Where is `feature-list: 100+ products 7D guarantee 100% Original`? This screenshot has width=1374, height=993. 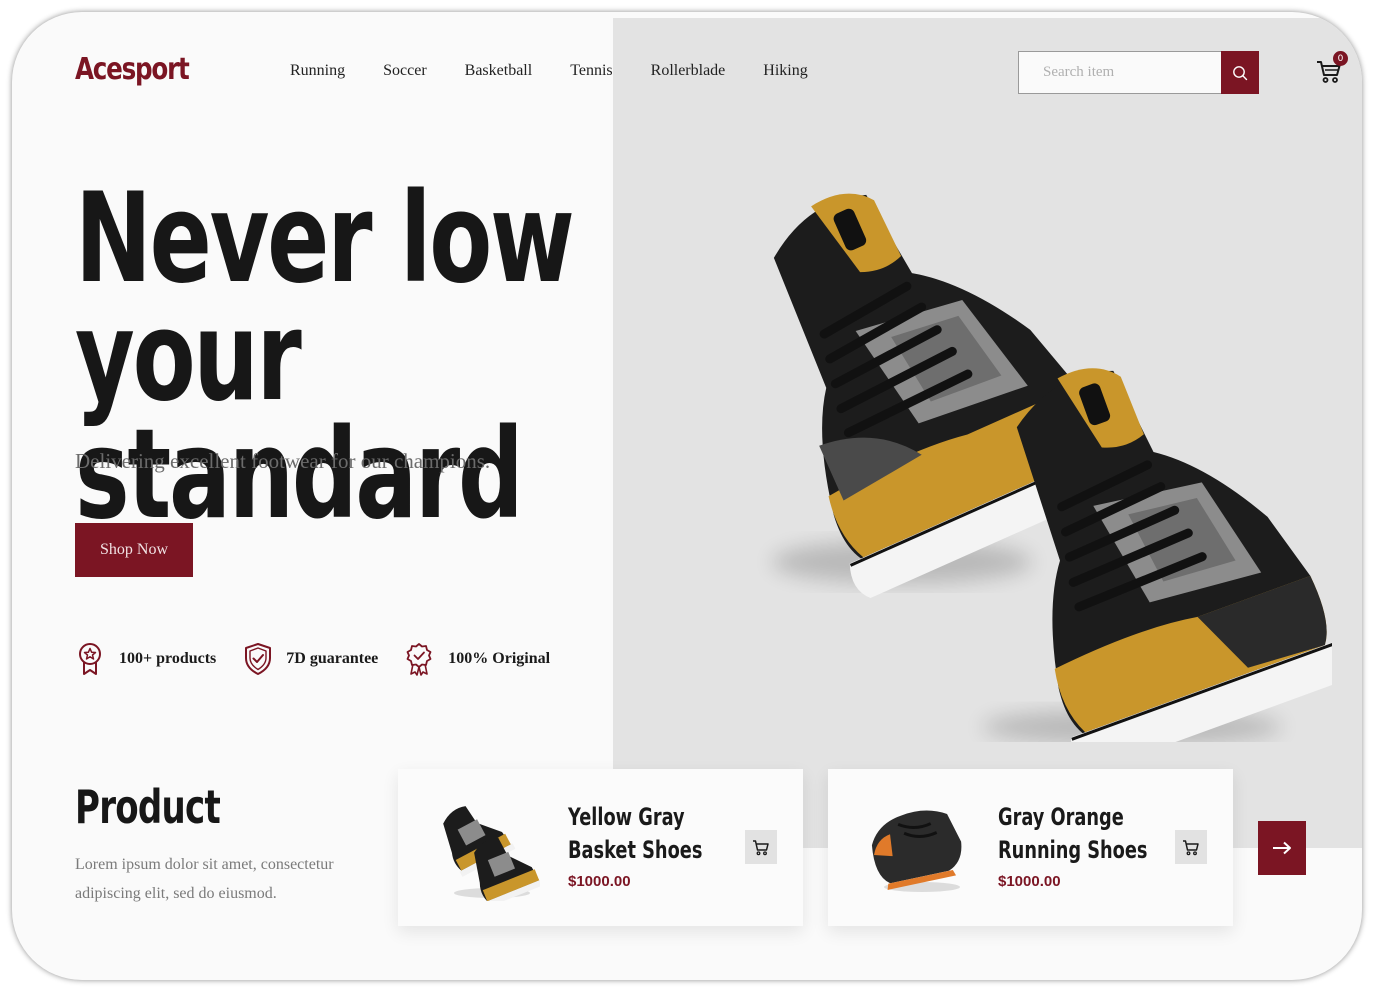
feature-list: 100+ products 7D guarantee 100% Original is located at coordinates (325, 659).